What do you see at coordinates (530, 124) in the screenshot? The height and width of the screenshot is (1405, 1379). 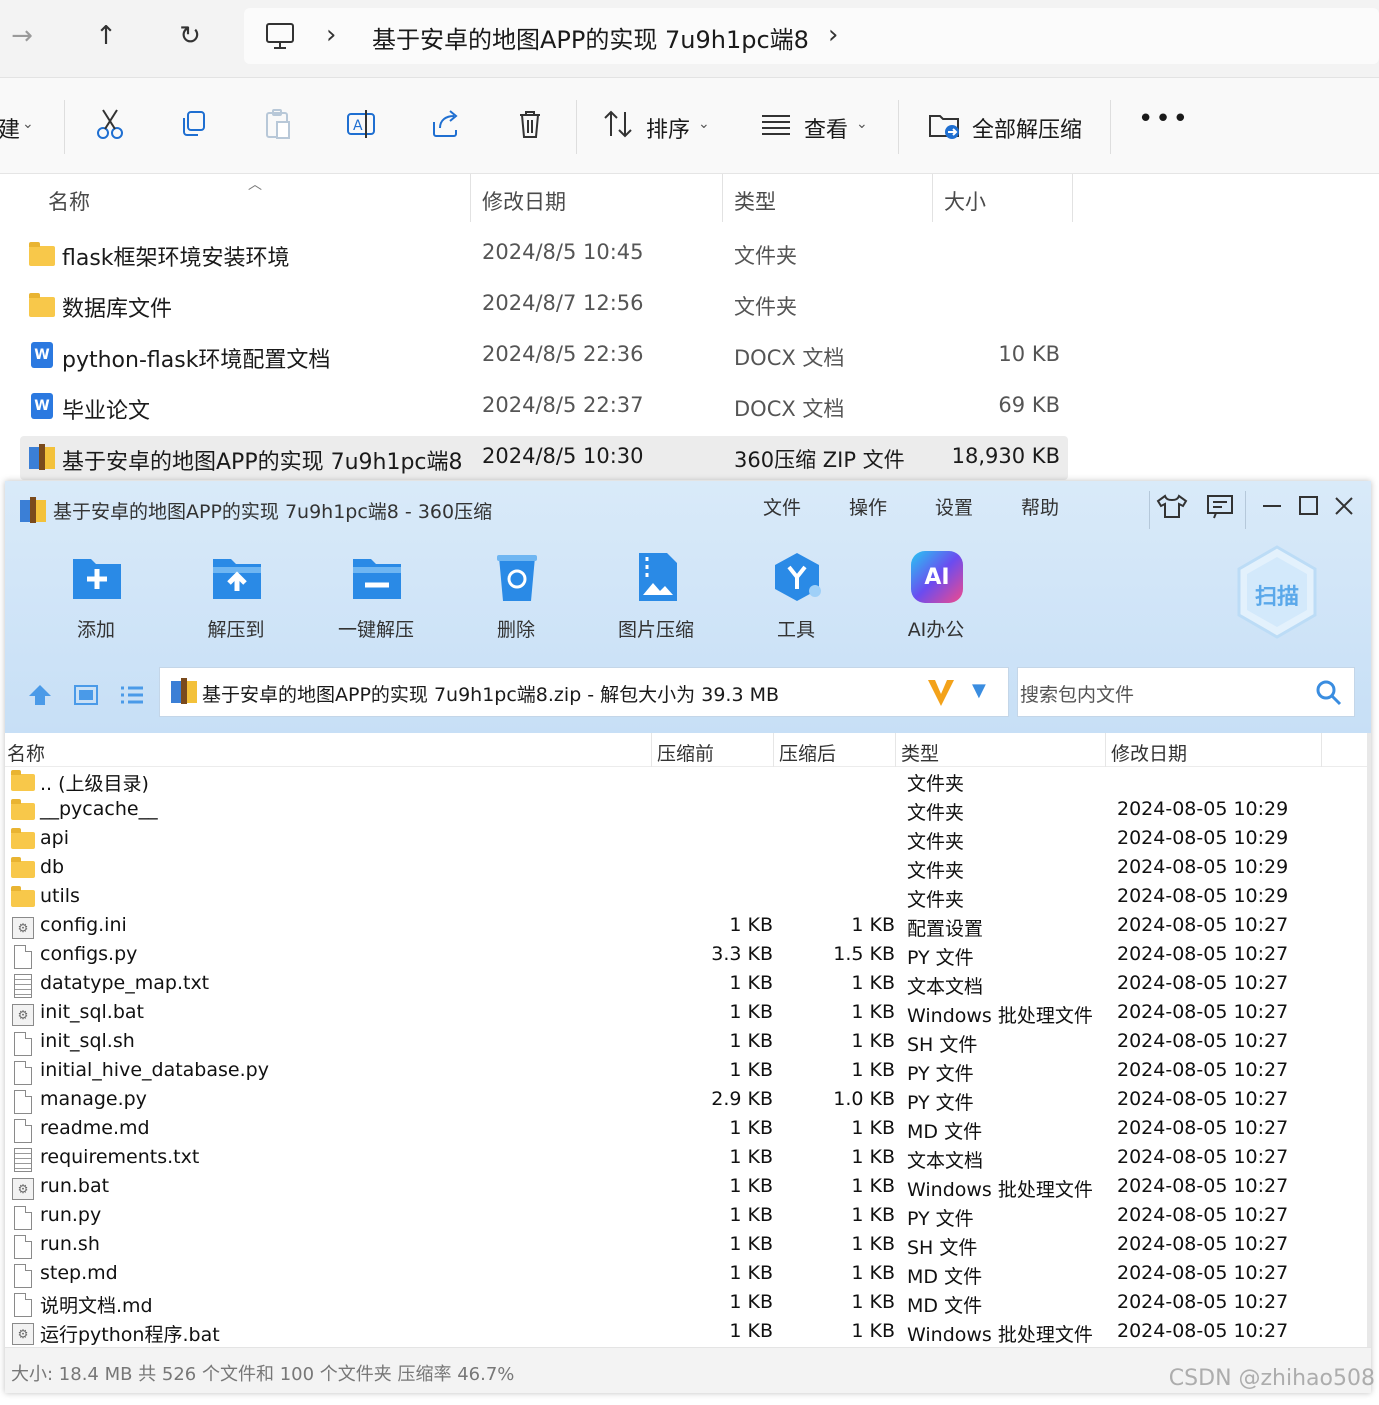 I see `delete-icon` at bounding box center [530, 124].